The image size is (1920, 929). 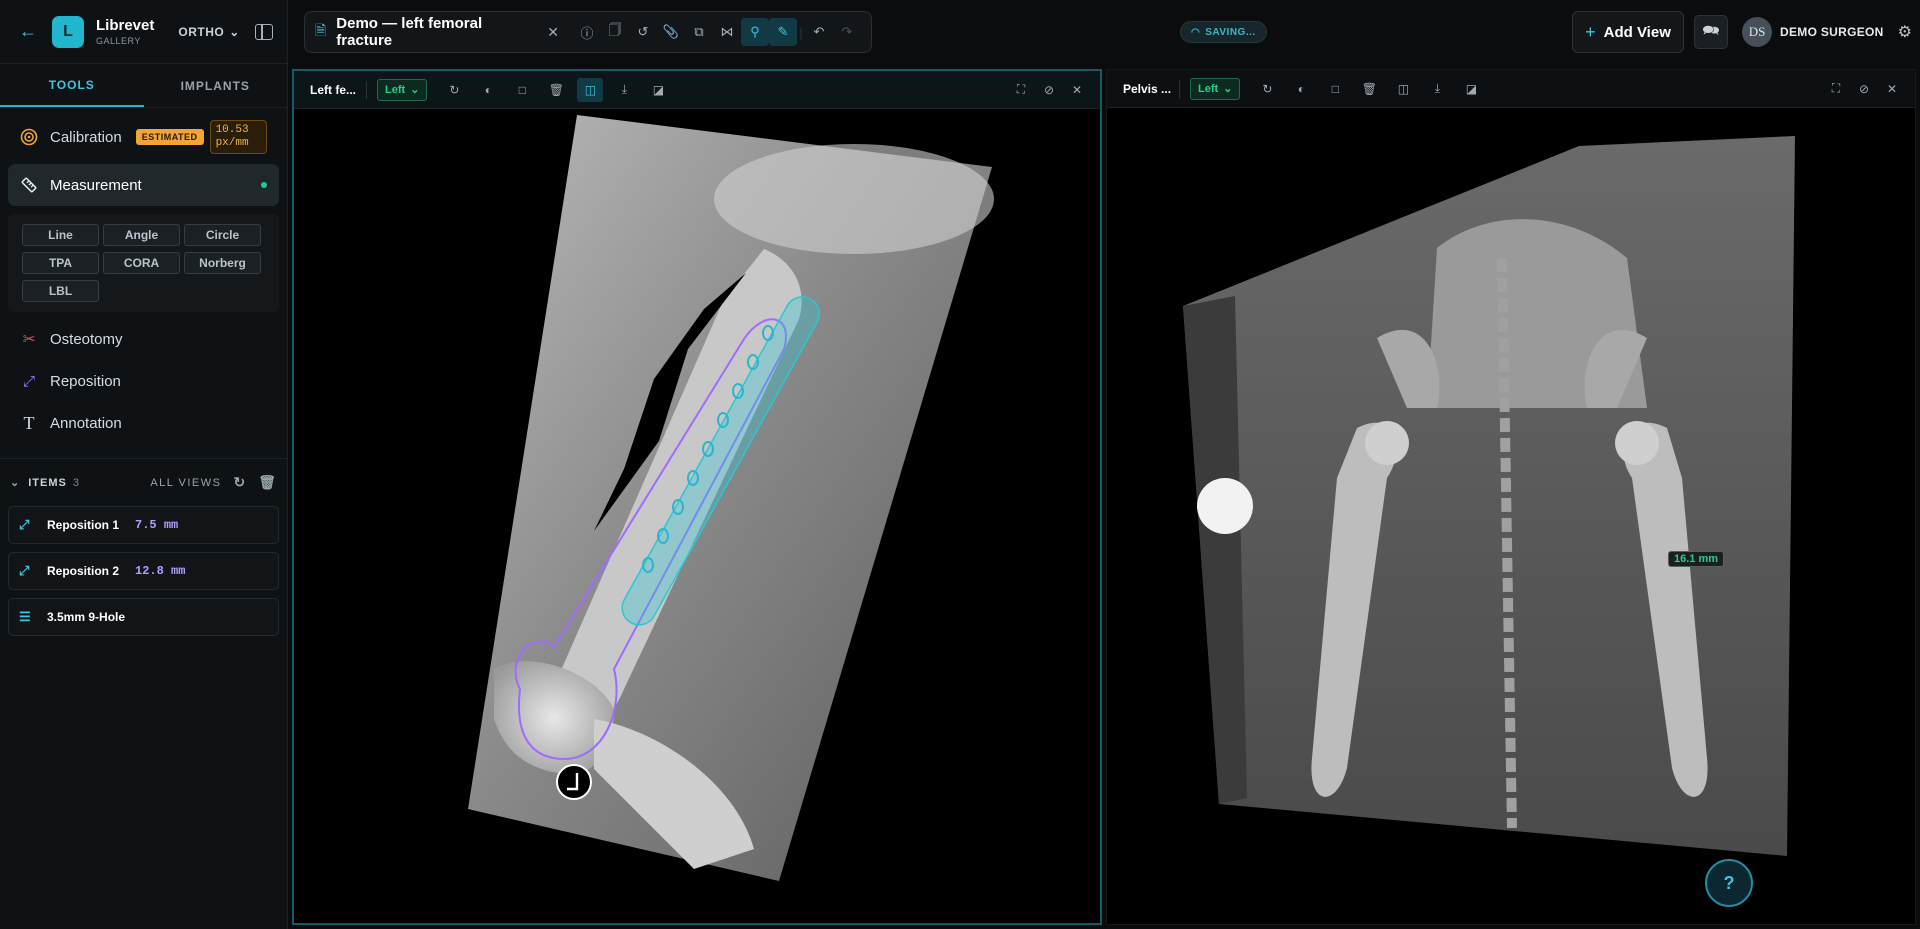 What do you see at coordinates (1711, 32) in the screenshot?
I see `comments-icon: 🗪` at bounding box center [1711, 32].